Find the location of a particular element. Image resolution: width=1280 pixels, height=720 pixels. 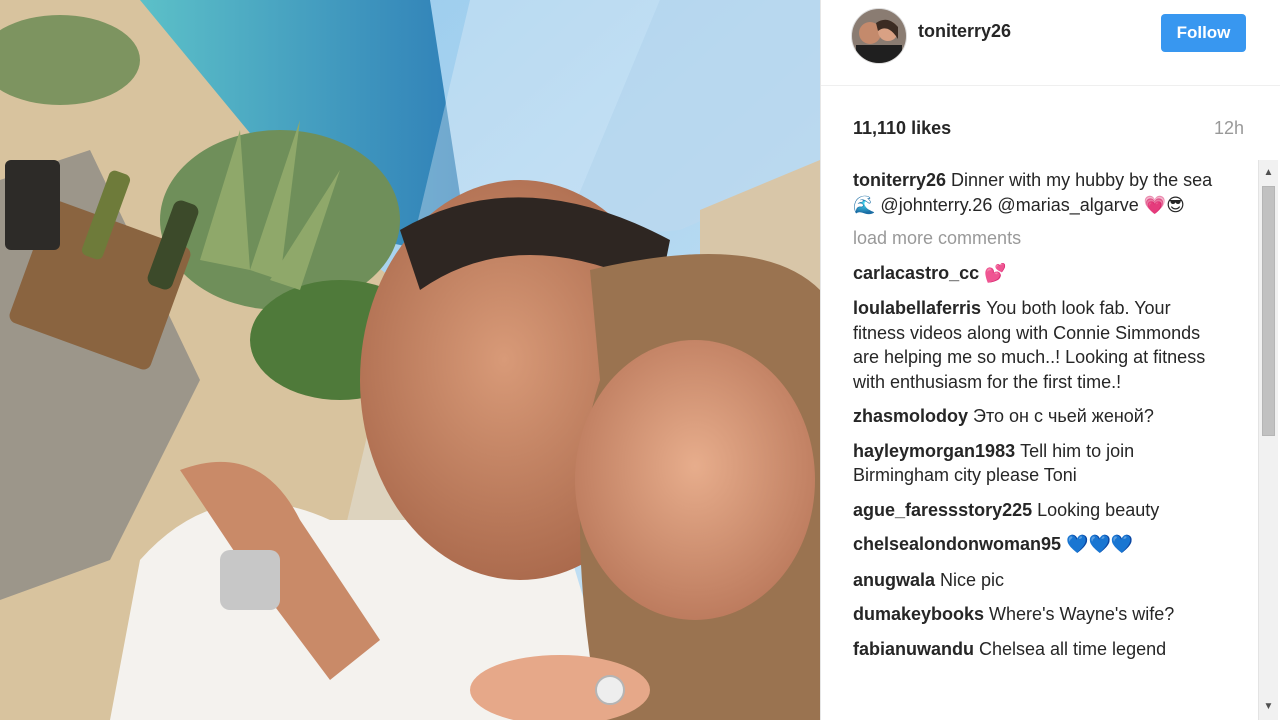

comment-text: Nice pic is located at coordinates (972, 579).